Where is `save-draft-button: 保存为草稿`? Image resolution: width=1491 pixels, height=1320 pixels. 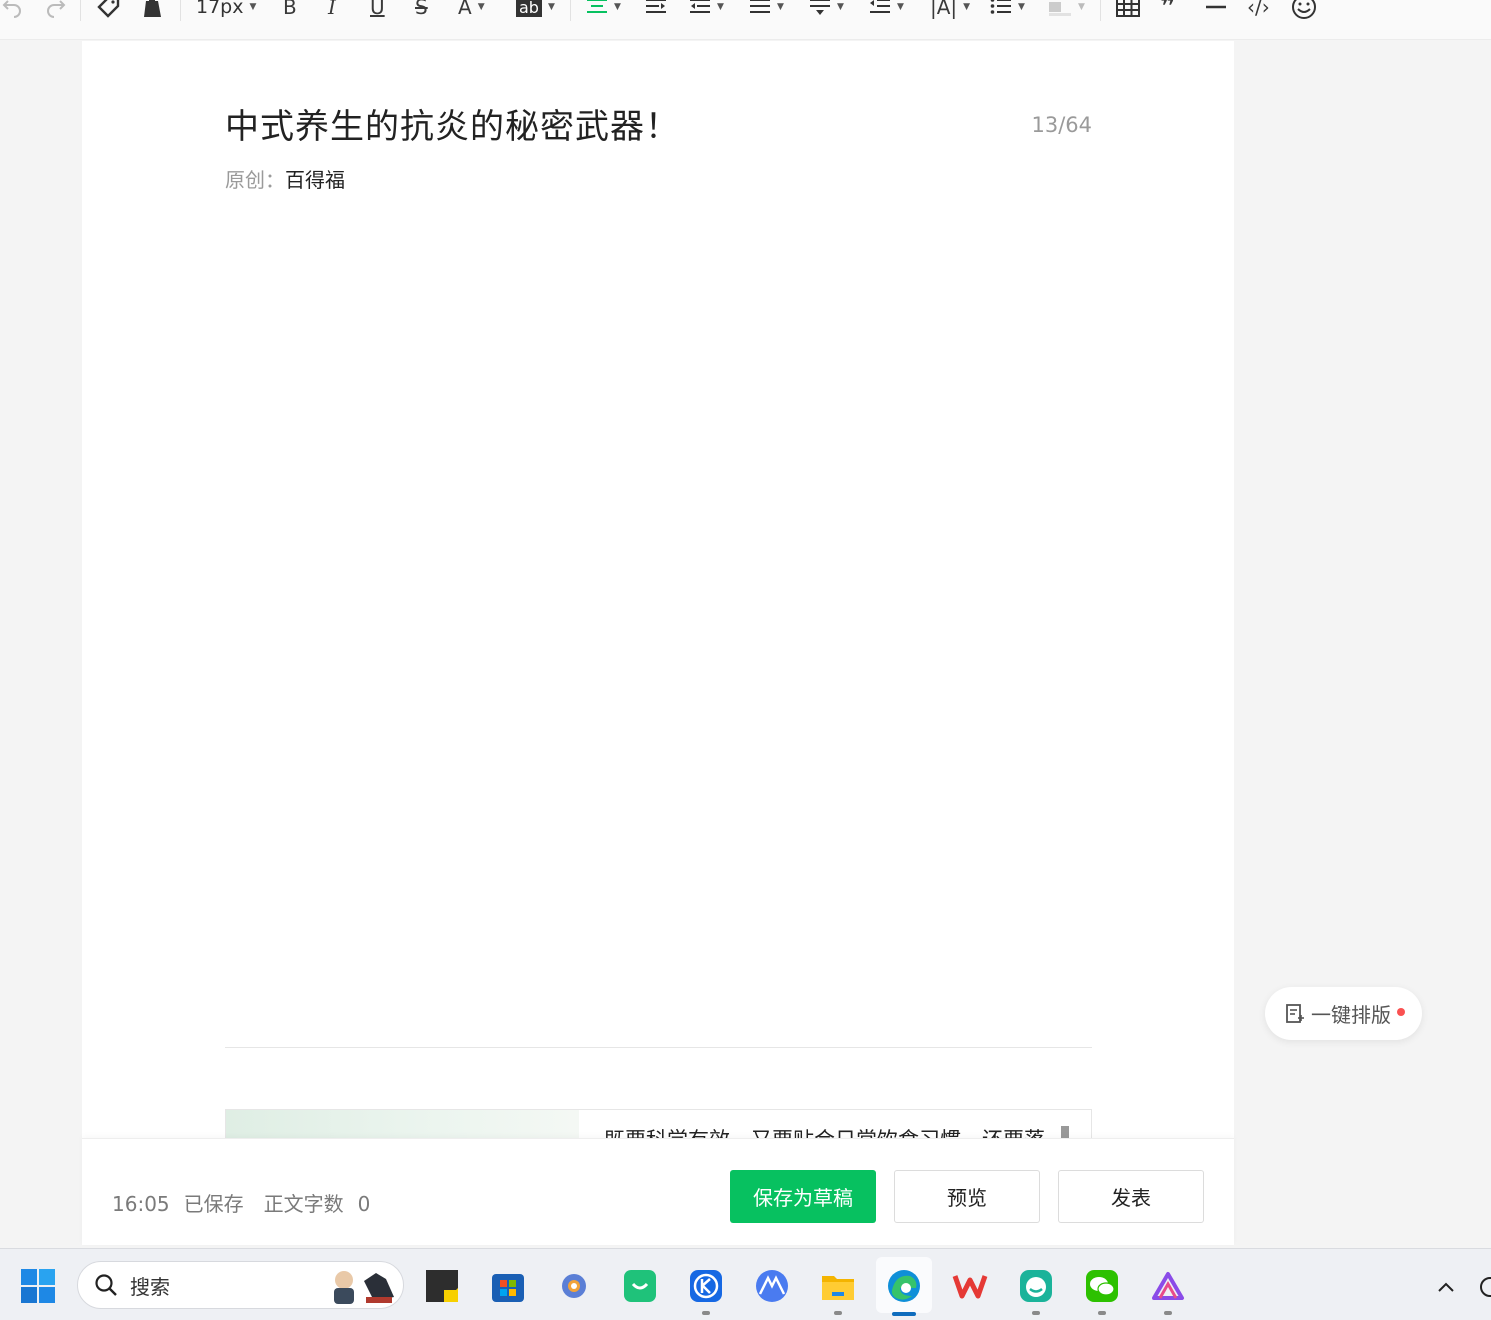 save-draft-button: 保存为草稿 is located at coordinates (803, 1196).